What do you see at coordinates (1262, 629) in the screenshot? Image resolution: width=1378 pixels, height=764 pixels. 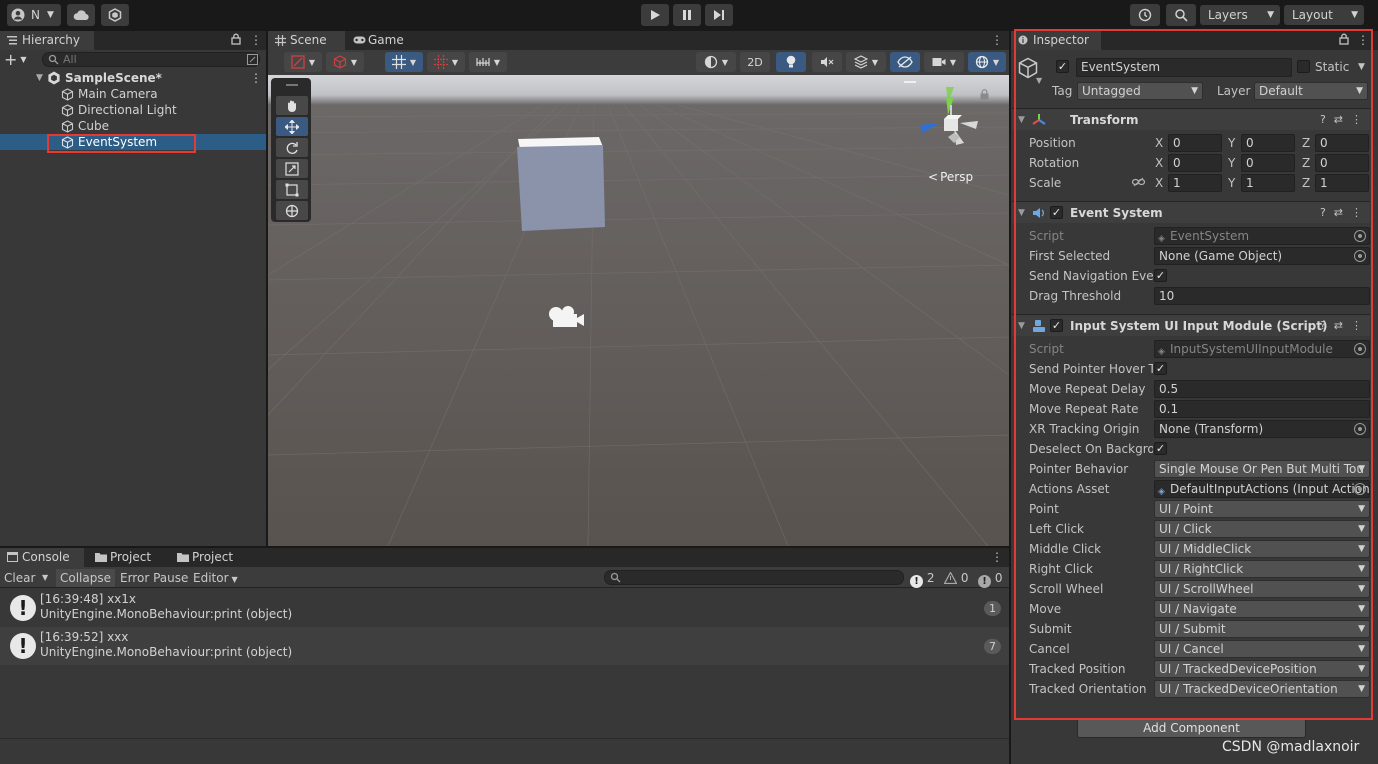 I see `binding-dropdown: UI / Submit ▼` at bounding box center [1262, 629].